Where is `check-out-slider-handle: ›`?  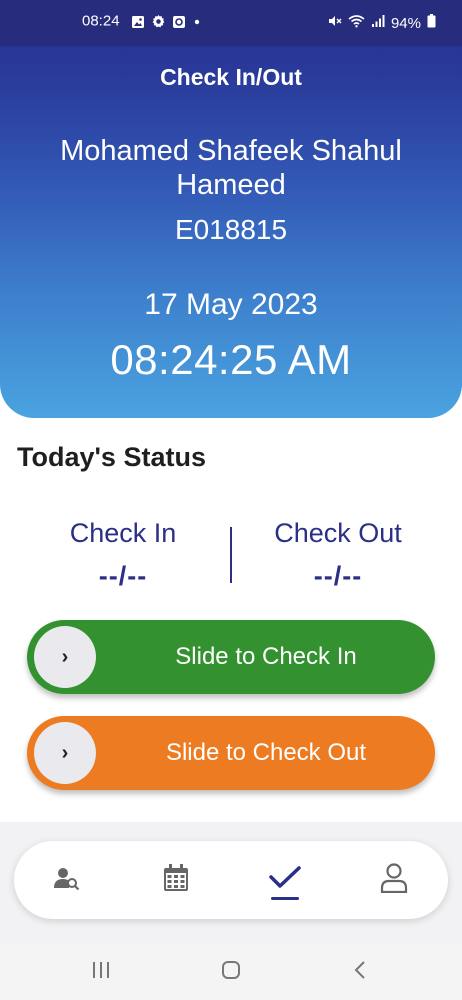 check-out-slider-handle: › is located at coordinates (65, 753).